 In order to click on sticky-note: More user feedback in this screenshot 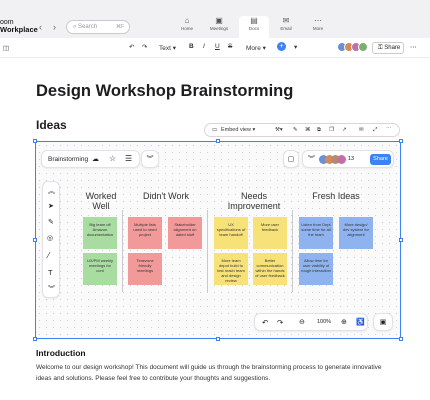, I will do `click(270, 233)`.